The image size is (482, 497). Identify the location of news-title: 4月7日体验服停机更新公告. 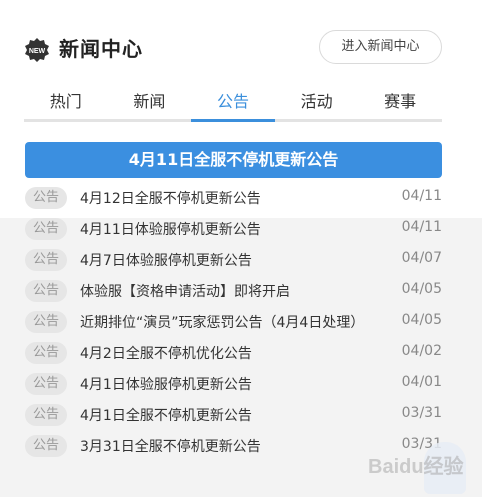
(166, 260).